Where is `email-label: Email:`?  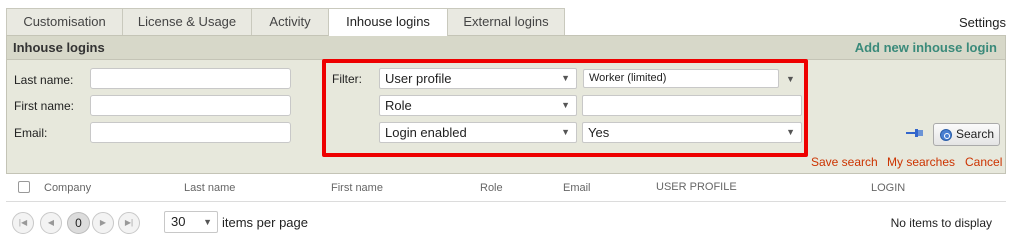 email-label: Email: is located at coordinates (31, 133).